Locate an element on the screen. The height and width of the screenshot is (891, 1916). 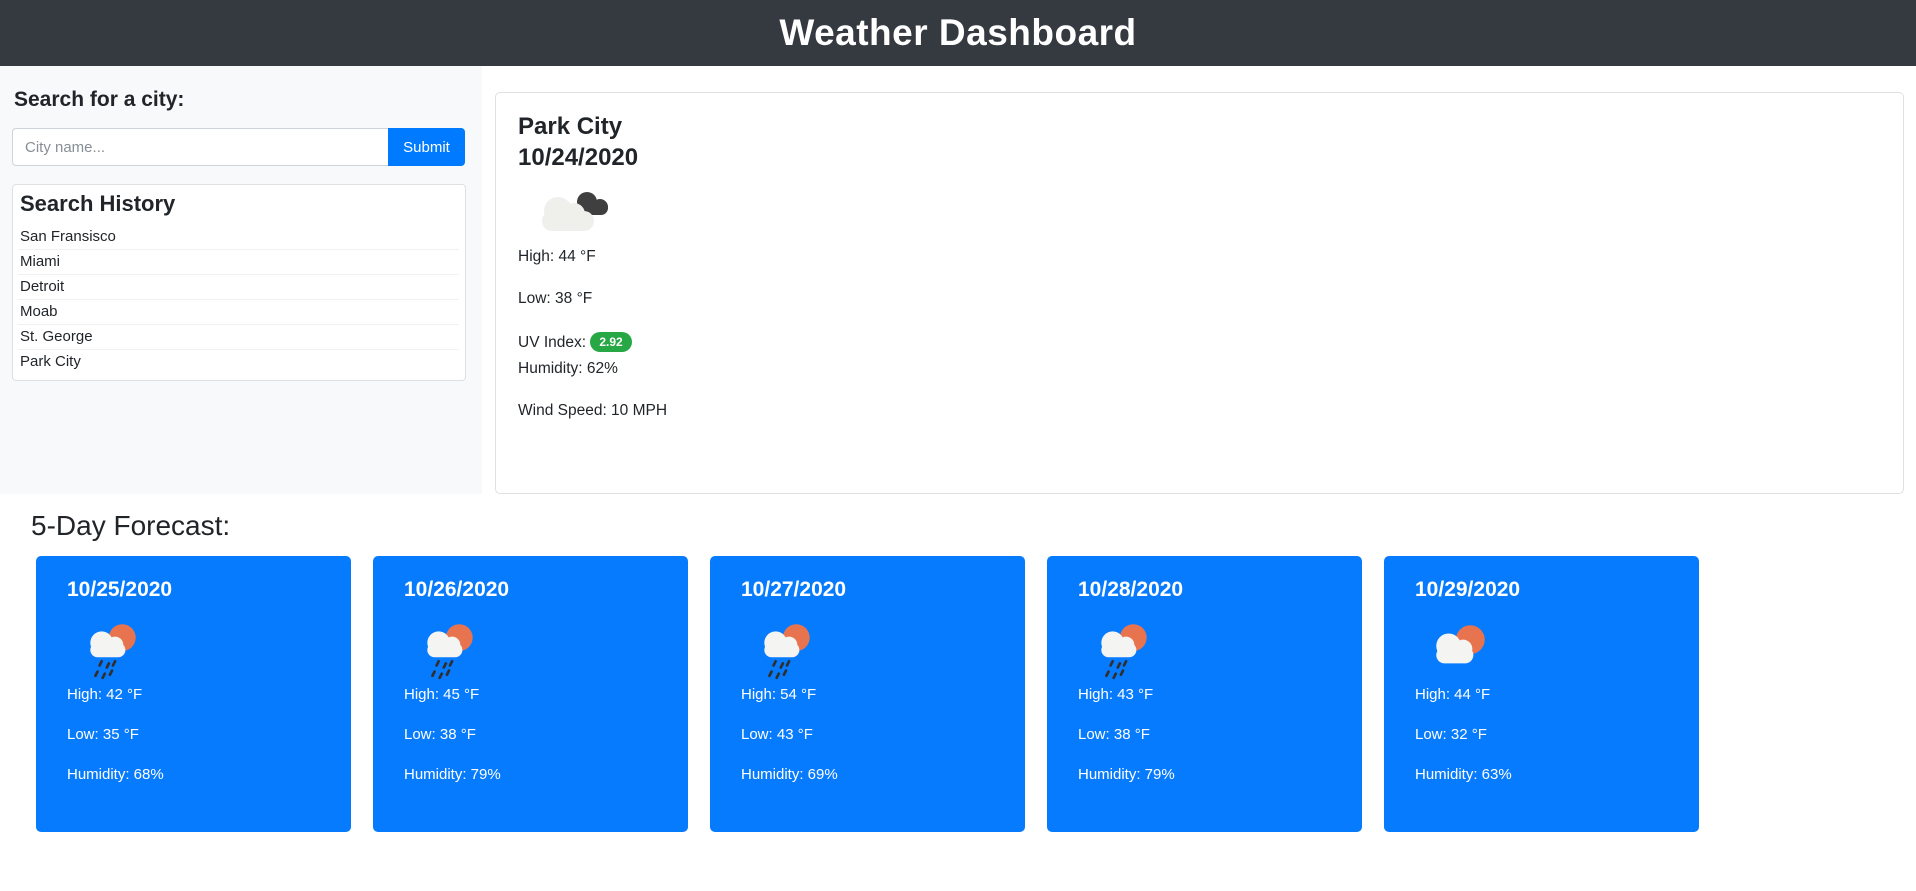
uv-label: UV Index: is located at coordinates (552, 343).